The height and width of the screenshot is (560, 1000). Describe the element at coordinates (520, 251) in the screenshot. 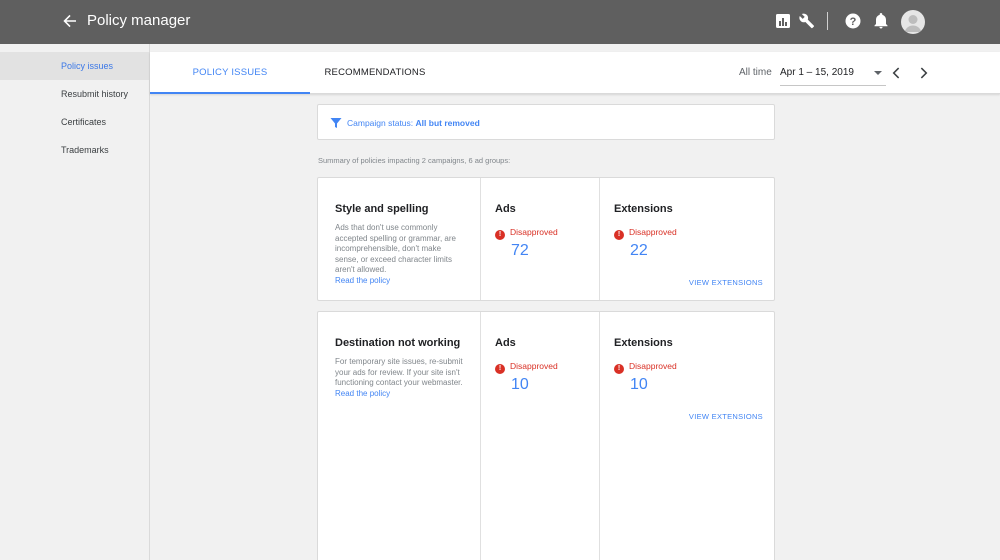

I see `ads-disapproved-count: 72` at that location.